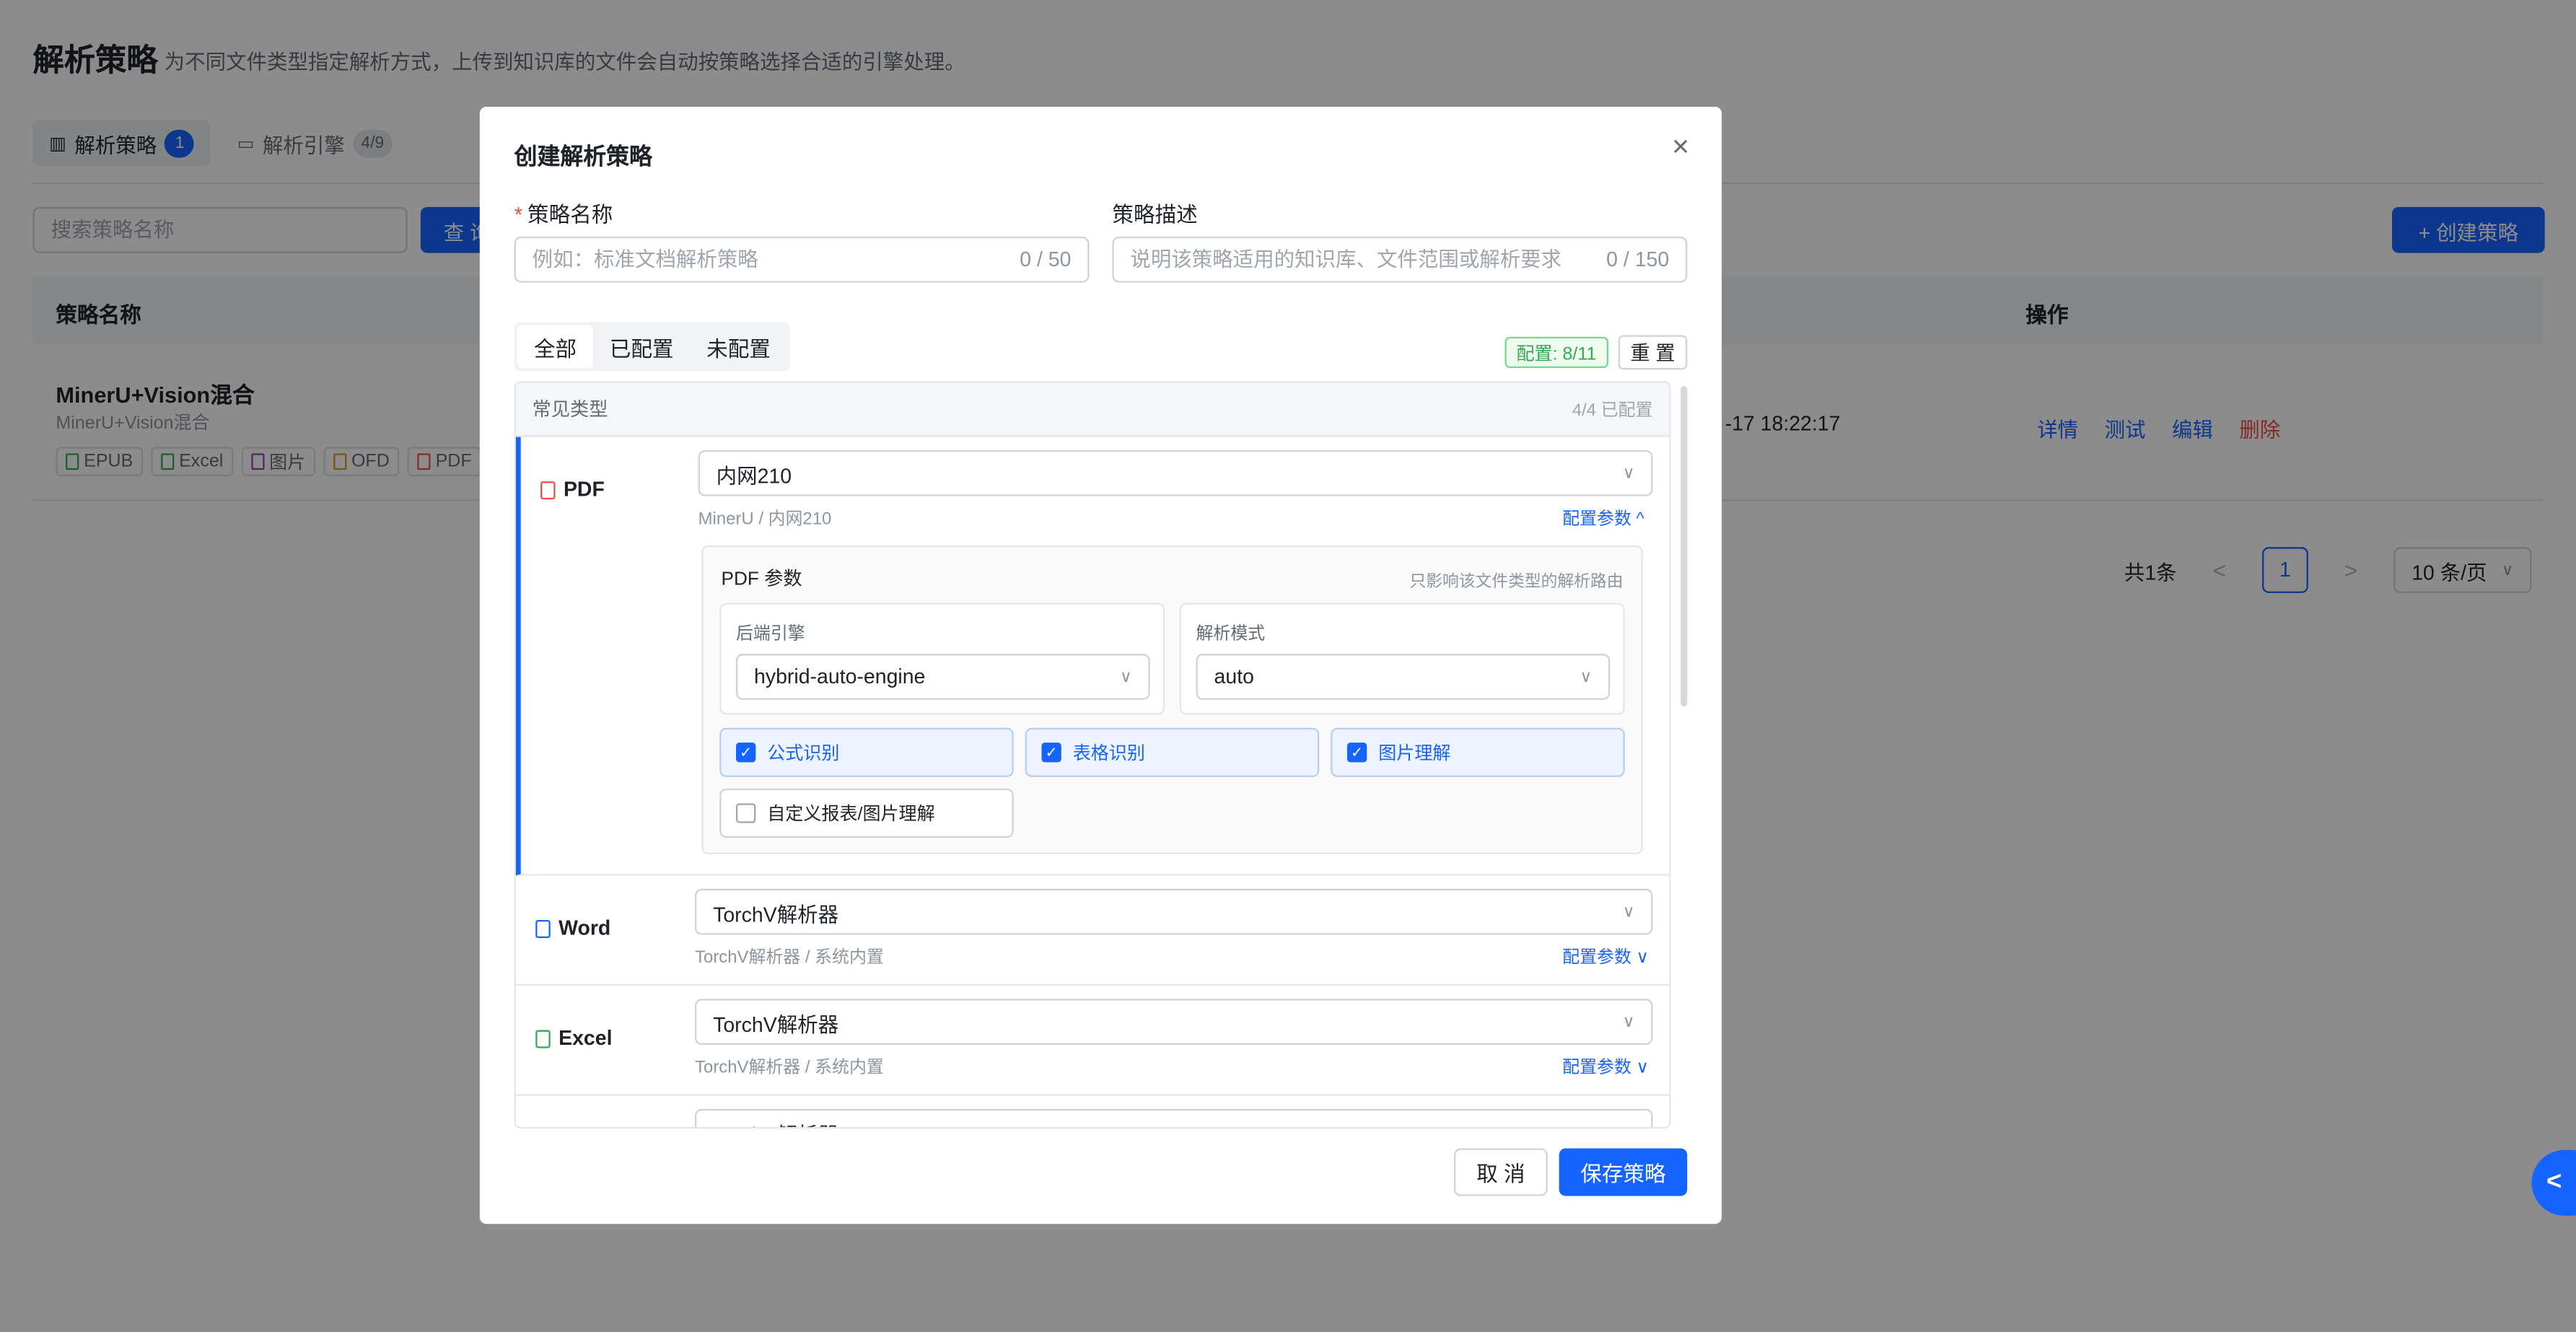  What do you see at coordinates (738, 346) in the screenshot?
I see `filter-unconfigured: 未配置` at bounding box center [738, 346].